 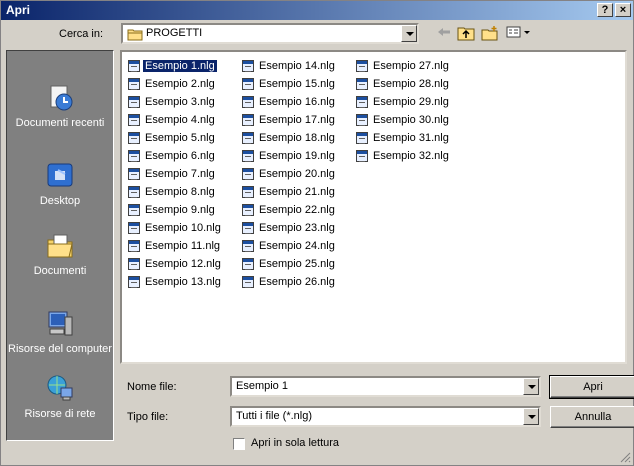 What do you see at coordinates (172, 192) in the screenshot?
I see `list-item: Esempio 8.nlg` at bounding box center [172, 192].